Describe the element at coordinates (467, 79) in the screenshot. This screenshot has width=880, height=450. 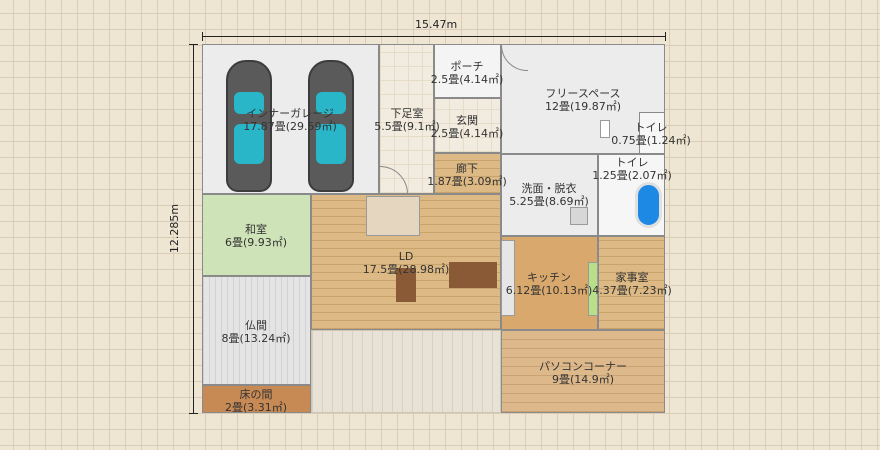
I see `porch-area: 2.5畳(4.14㎡)` at that location.